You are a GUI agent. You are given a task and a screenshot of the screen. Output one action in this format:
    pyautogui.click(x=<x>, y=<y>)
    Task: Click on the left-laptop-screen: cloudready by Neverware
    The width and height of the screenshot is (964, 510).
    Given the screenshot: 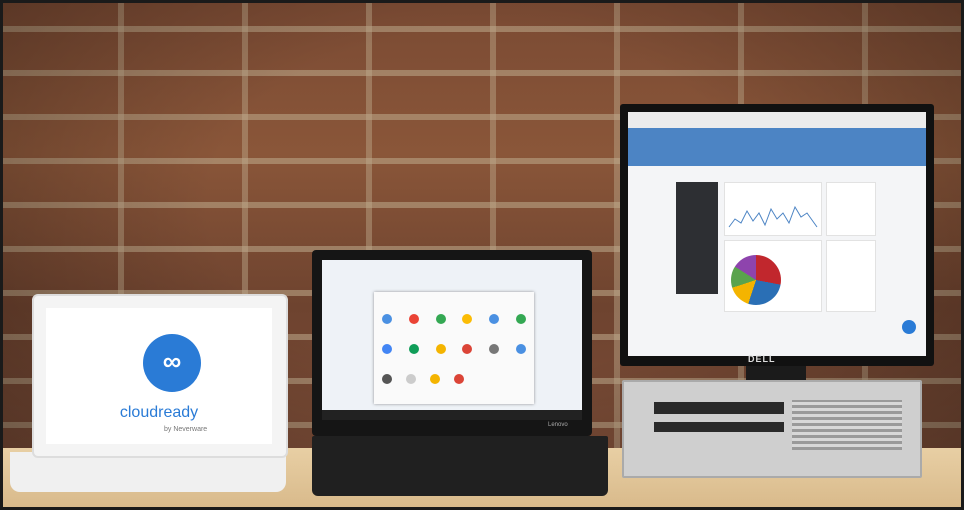 What is the action you would take?
    pyautogui.click(x=159, y=376)
    